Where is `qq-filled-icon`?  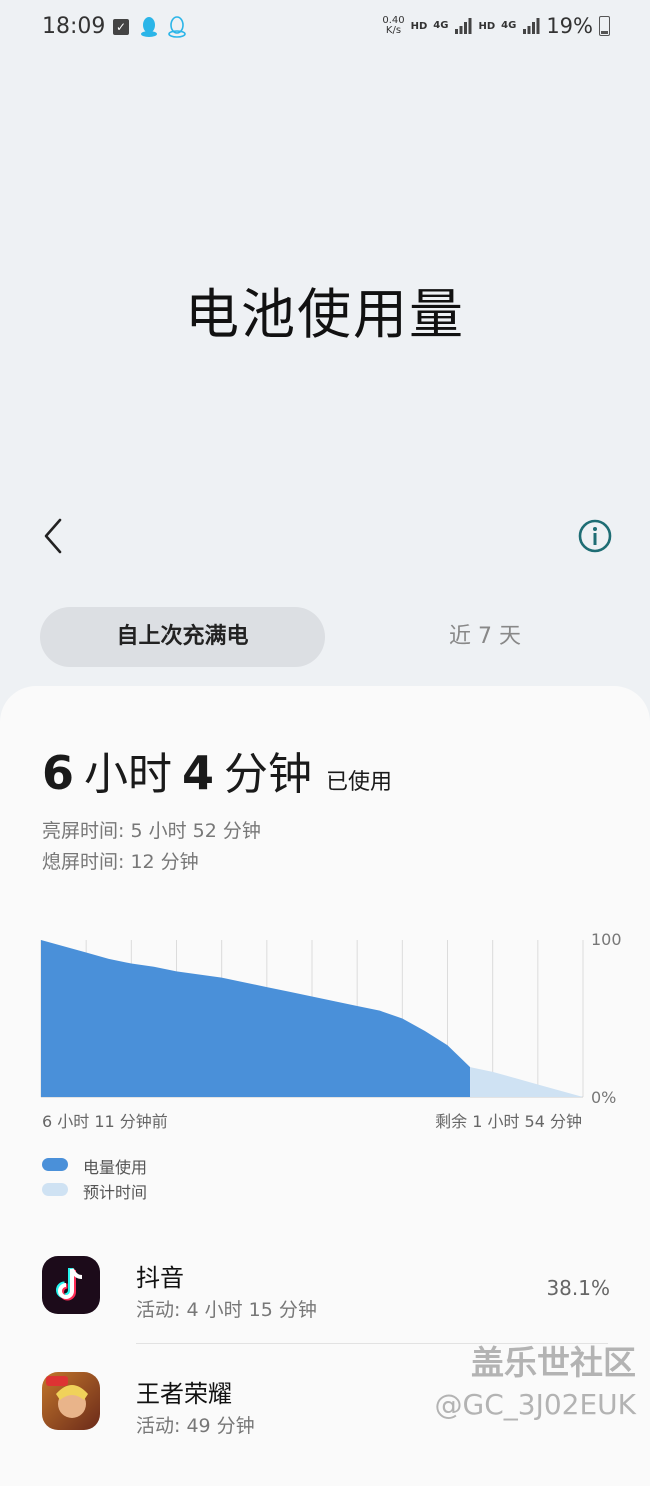 qq-filled-icon is located at coordinates (149, 27).